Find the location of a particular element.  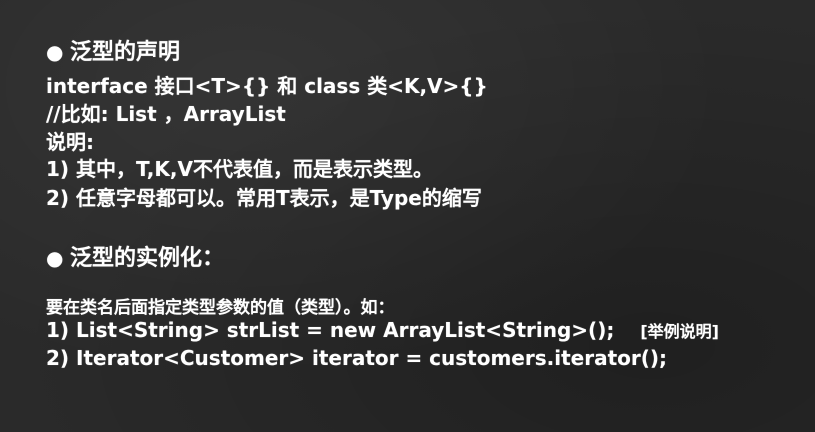

section-instantiation-heading: ● 泛型的实例化： is located at coordinates (135, 256).